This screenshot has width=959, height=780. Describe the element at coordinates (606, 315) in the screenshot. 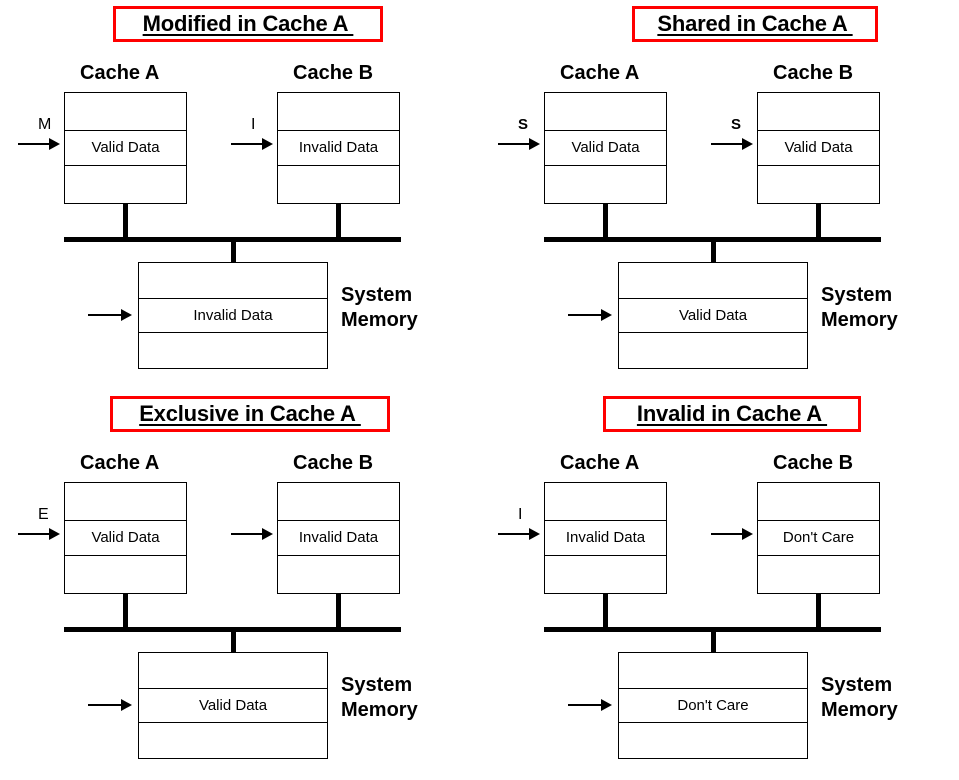

I see `memory-input-arrow-shared-head` at that location.